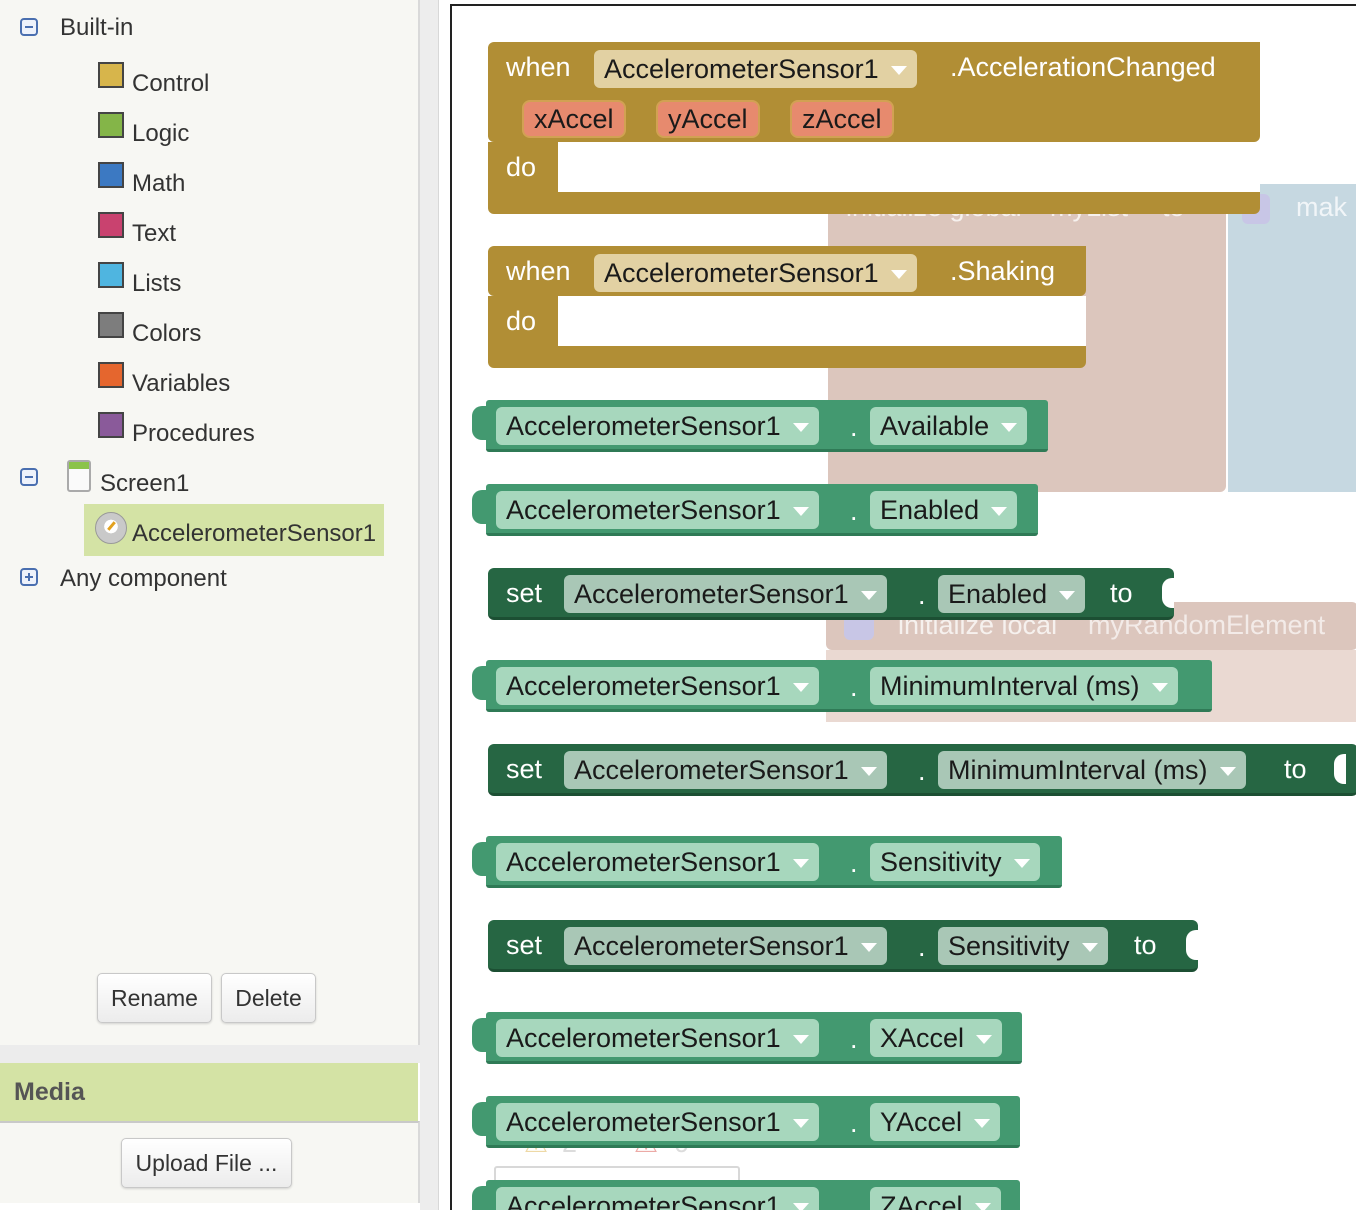 This screenshot has height=1210, width=1356. Describe the element at coordinates (111, 175) in the screenshot. I see `math-color-icon` at that location.